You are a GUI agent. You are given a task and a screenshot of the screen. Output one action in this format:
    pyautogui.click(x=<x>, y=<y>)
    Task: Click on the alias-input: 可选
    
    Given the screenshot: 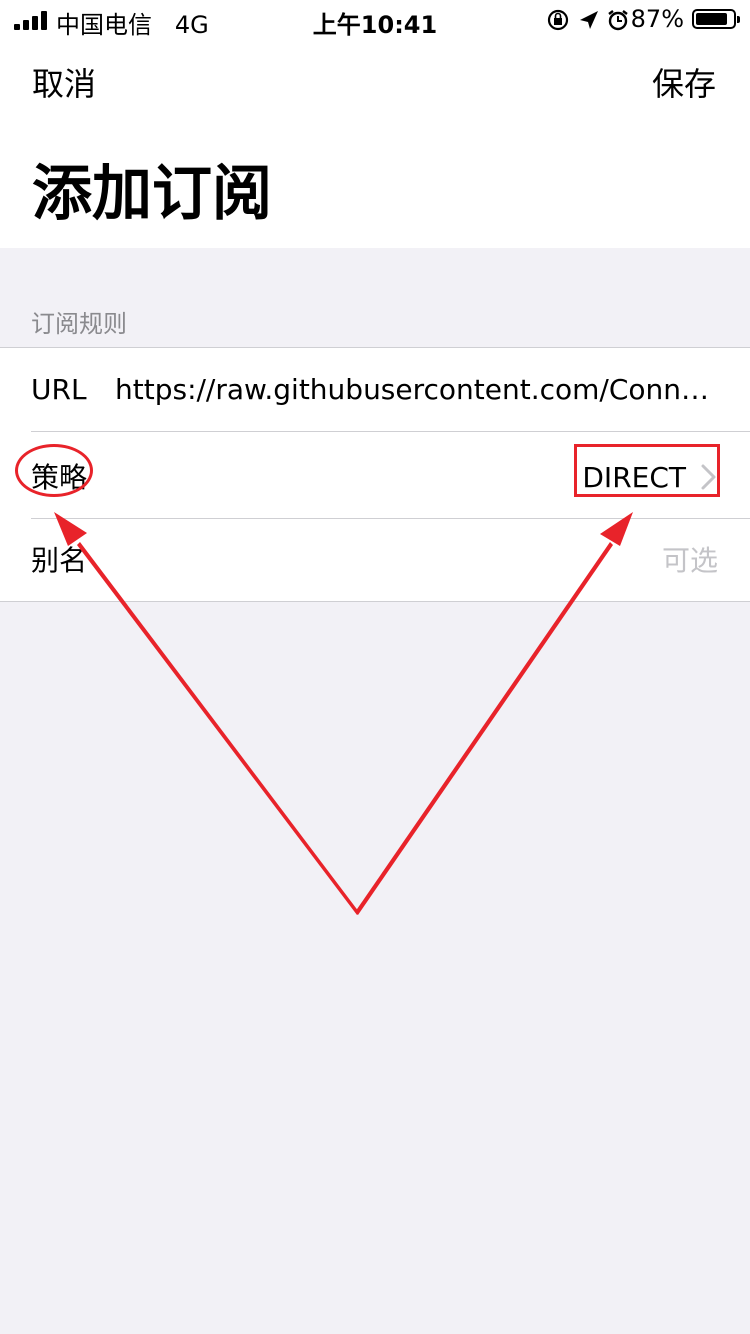 What is the action you would take?
    pyautogui.click(x=690, y=561)
    